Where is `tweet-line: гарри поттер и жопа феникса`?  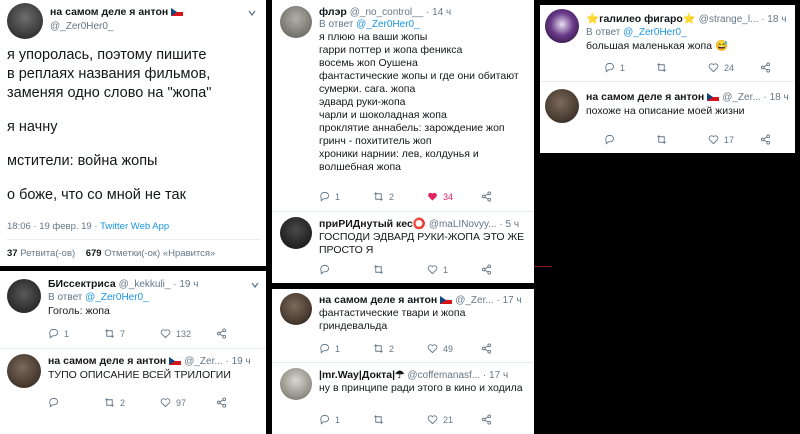 tweet-line: гарри поттер и жопа феникса is located at coordinates (391, 50).